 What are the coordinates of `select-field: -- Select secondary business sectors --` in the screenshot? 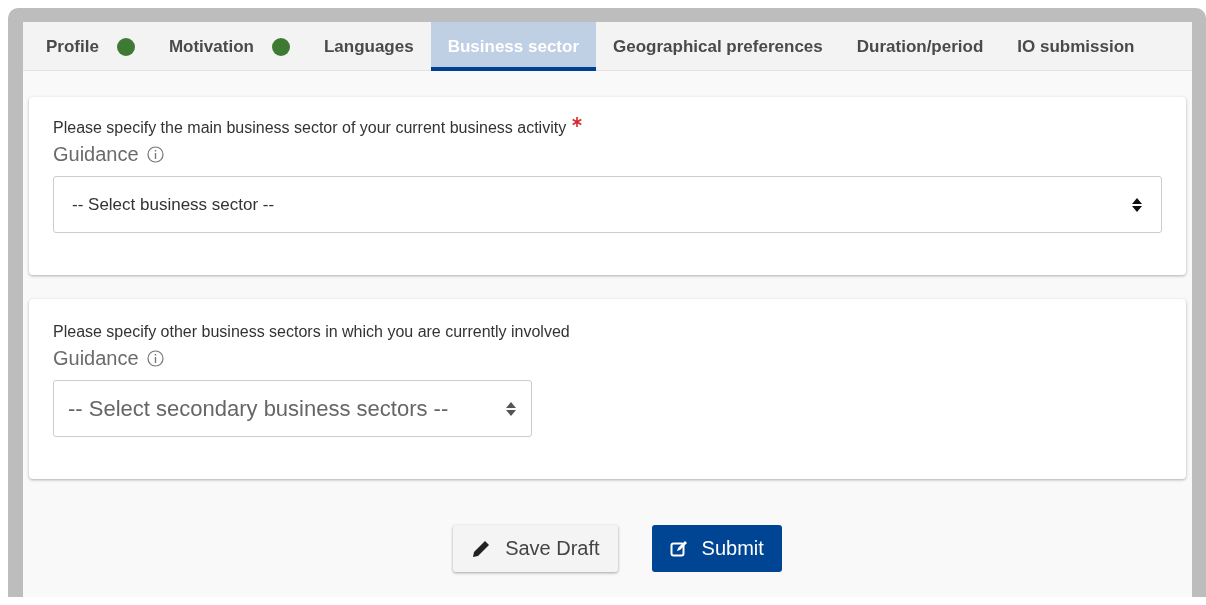 It's located at (292, 408).